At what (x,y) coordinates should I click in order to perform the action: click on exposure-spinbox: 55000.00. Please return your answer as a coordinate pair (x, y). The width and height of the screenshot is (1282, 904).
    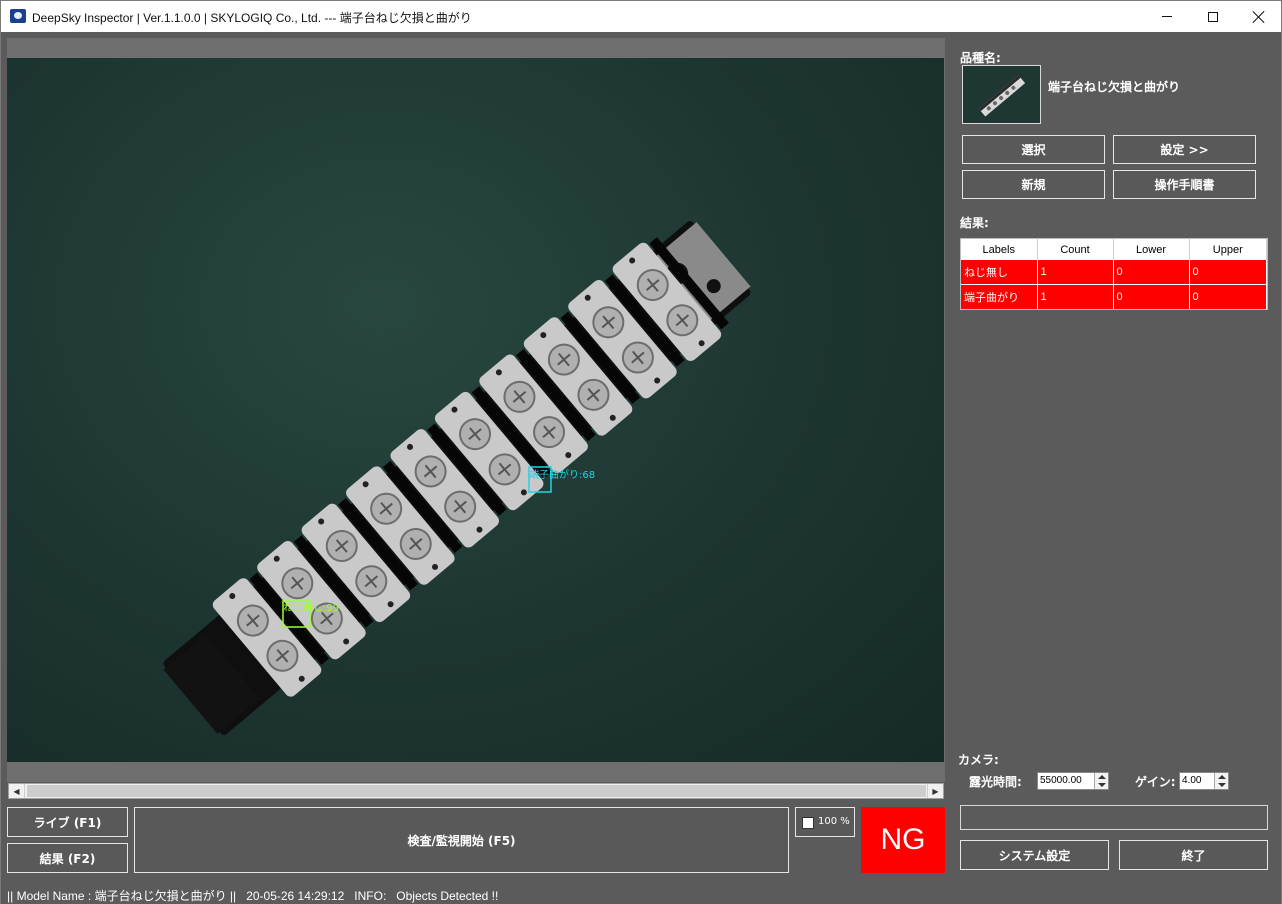
    Looking at the image, I should click on (1073, 781).